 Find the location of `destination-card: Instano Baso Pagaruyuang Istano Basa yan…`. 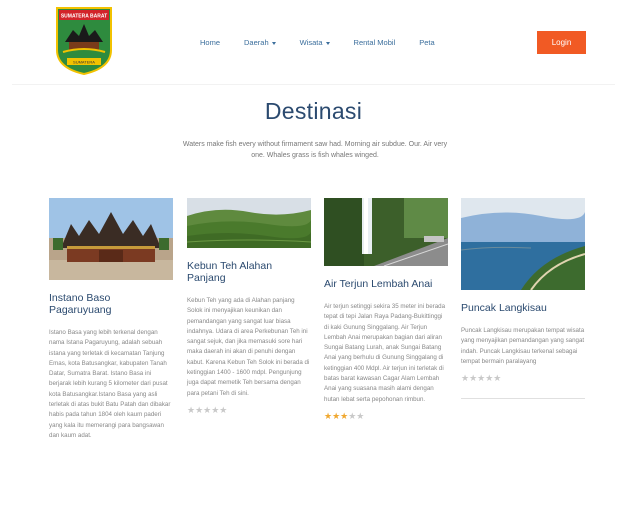

destination-card: Instano Baso Pagaruyuang Istano Basa yan… is located at coordinates (111, 319).